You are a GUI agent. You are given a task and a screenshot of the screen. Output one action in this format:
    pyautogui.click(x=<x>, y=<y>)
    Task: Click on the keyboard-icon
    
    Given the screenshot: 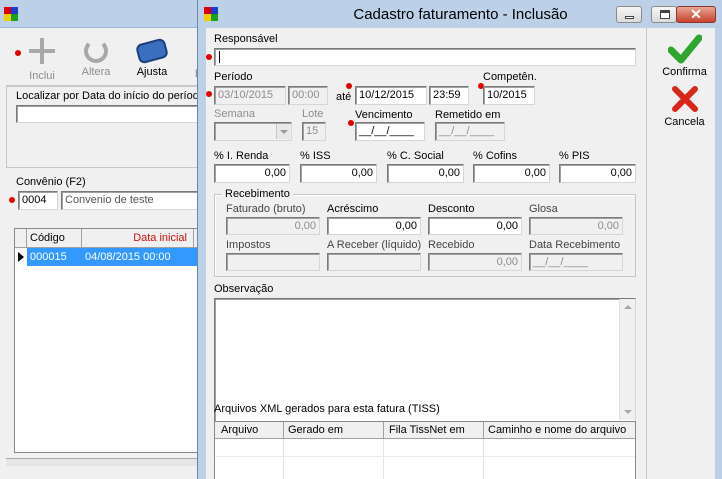 What is the action you would take?
    pyautogui.click(x=152, y=51)
    